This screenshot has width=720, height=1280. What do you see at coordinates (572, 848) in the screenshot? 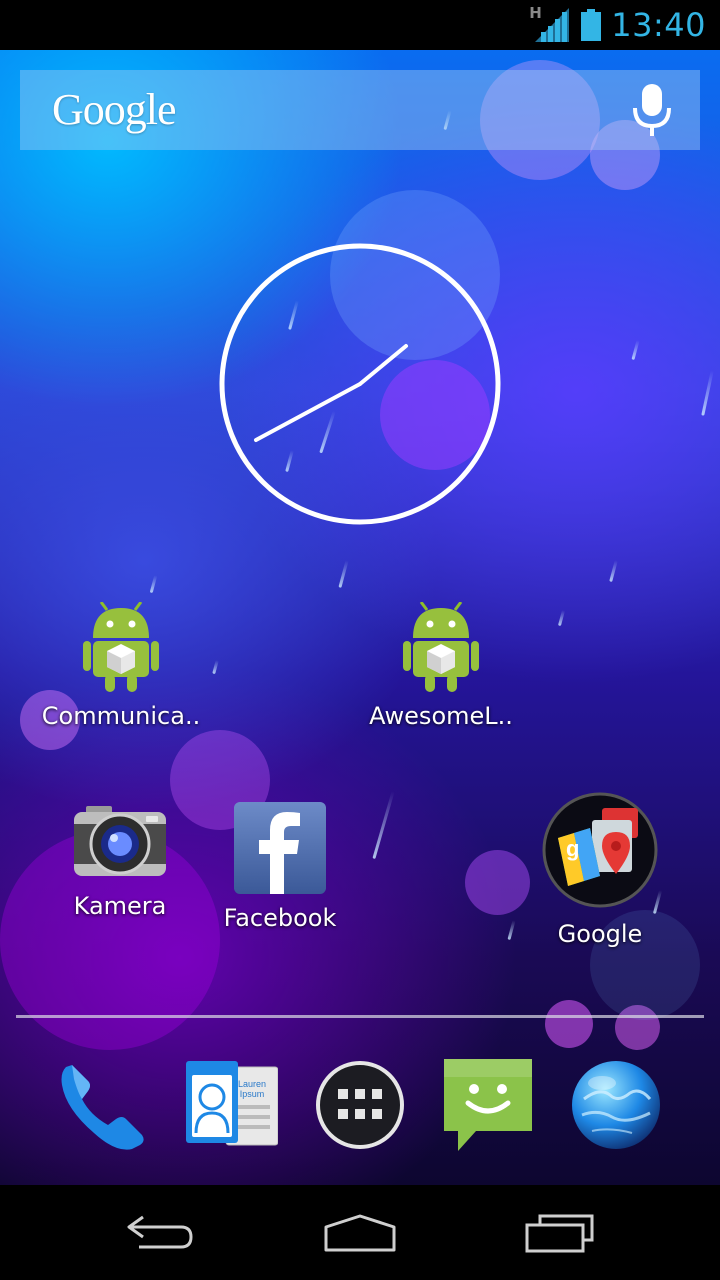
I see `svg-text: g` at bounding box center [572, 848].